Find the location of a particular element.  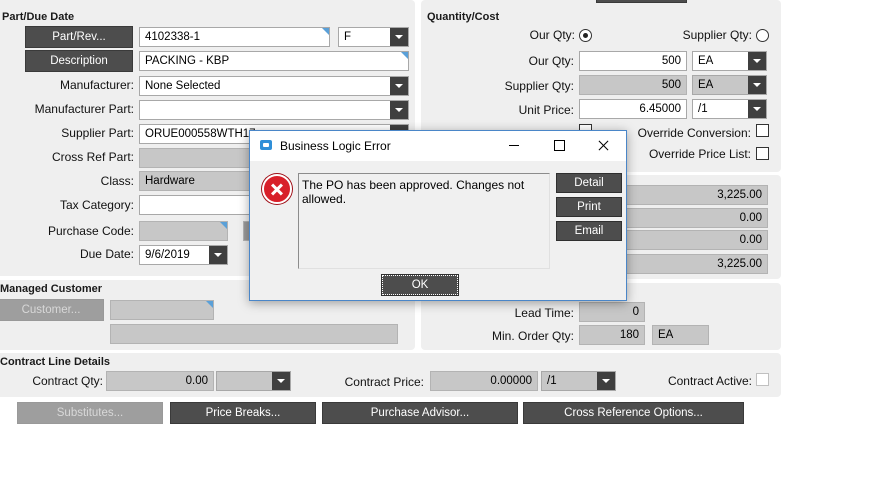

supplier-qty-uom-select: EA is located at coordinates (729, 85).